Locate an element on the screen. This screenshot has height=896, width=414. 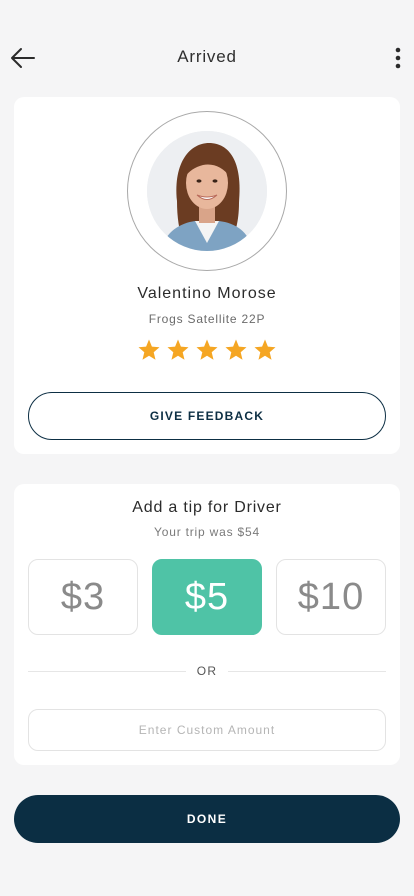
top-bar: Arrived is located at coordinates (207, 58).